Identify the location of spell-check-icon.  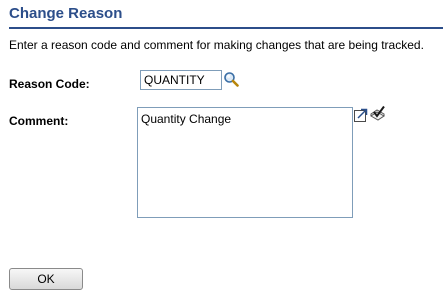
(377, 113).